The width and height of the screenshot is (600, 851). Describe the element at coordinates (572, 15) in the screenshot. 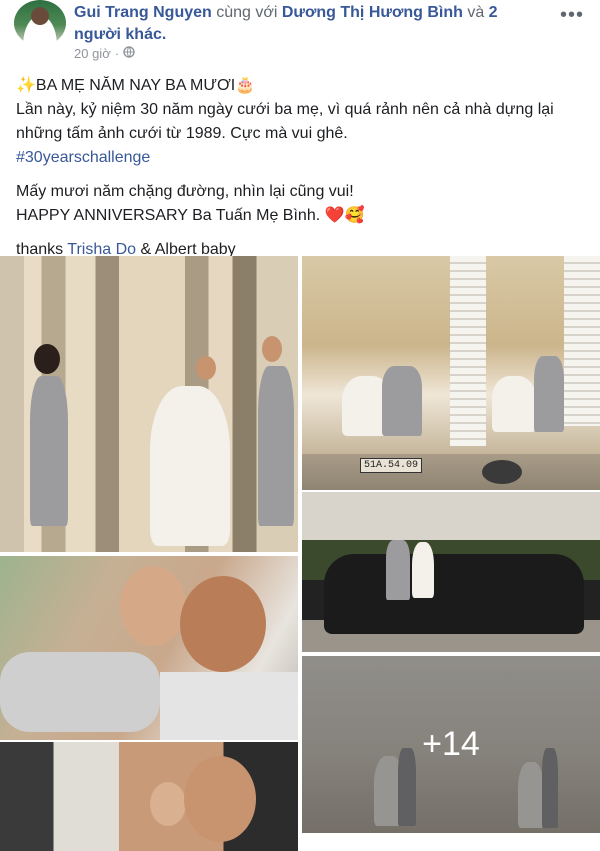

I see `post-options-button: •••` at that location.